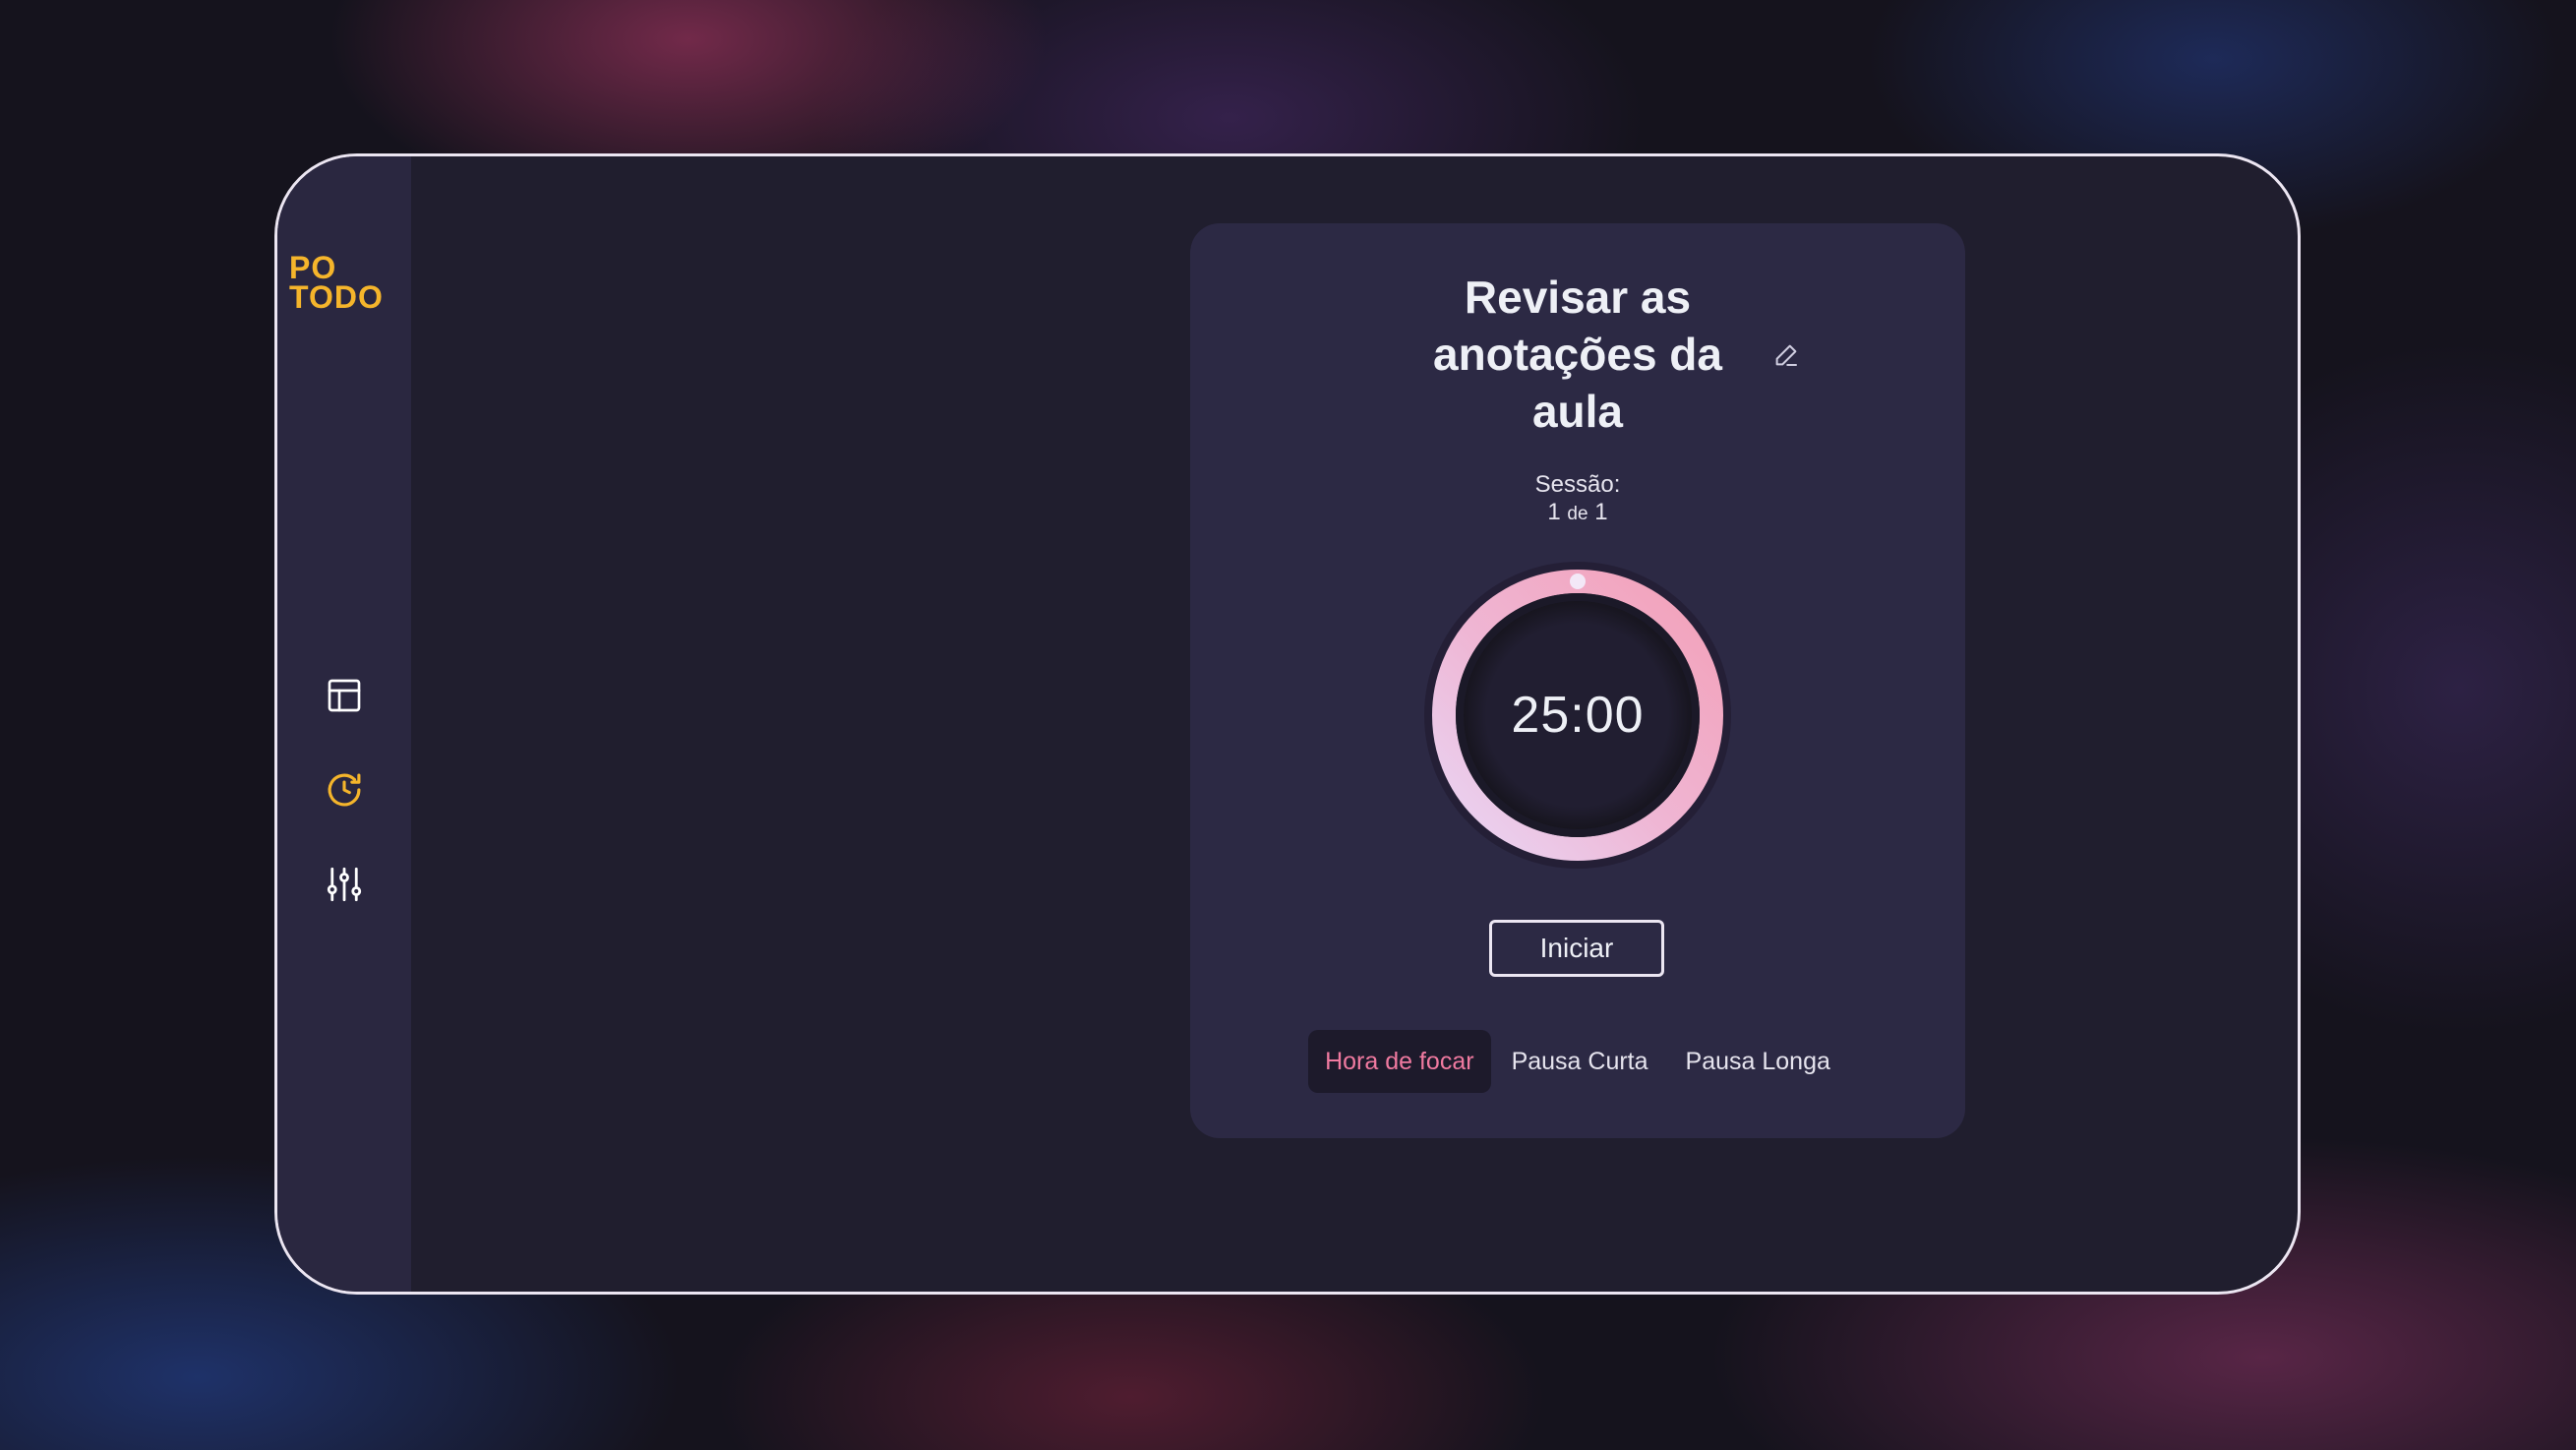  I want to click on sidebar-nav, so click(344, 790).